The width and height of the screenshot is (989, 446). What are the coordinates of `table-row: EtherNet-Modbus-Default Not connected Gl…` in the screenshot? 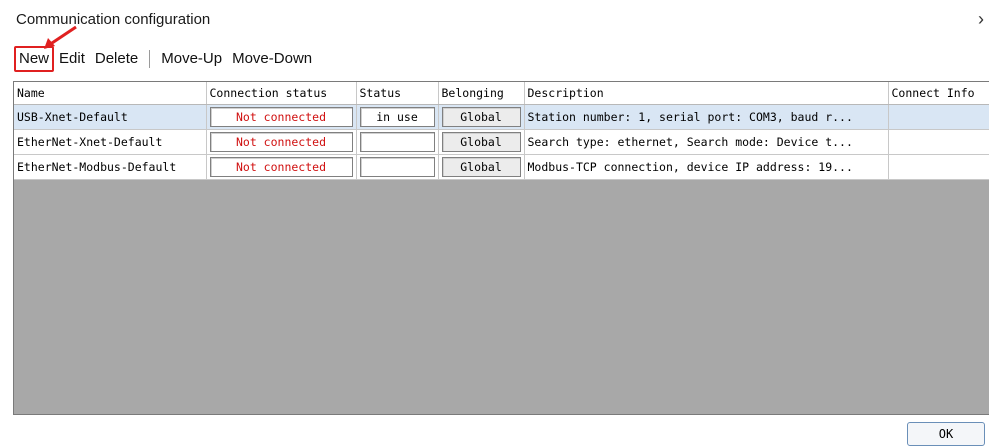 It's located at (501, 167).